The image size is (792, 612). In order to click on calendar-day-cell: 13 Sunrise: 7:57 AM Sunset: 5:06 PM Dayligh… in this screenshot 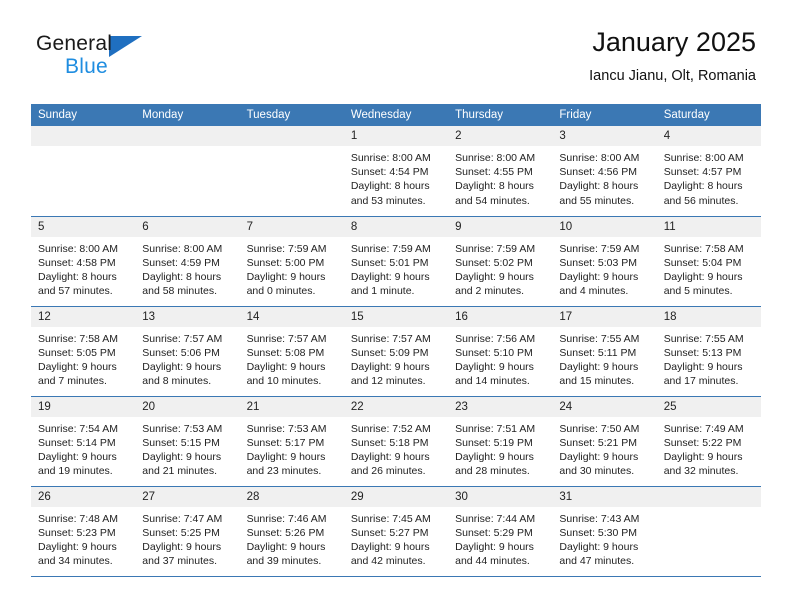, I will do `click(187, 351)`.